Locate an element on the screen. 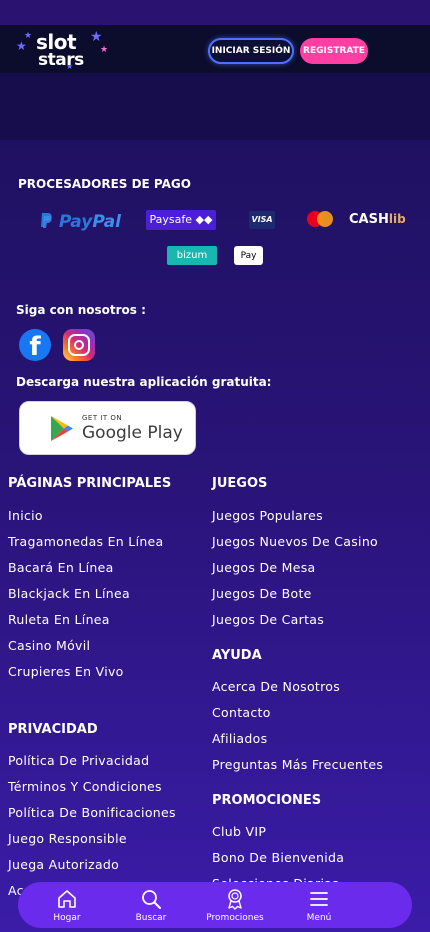 The image size is (430, 932). hero-area is located at coordinates (215, 106).